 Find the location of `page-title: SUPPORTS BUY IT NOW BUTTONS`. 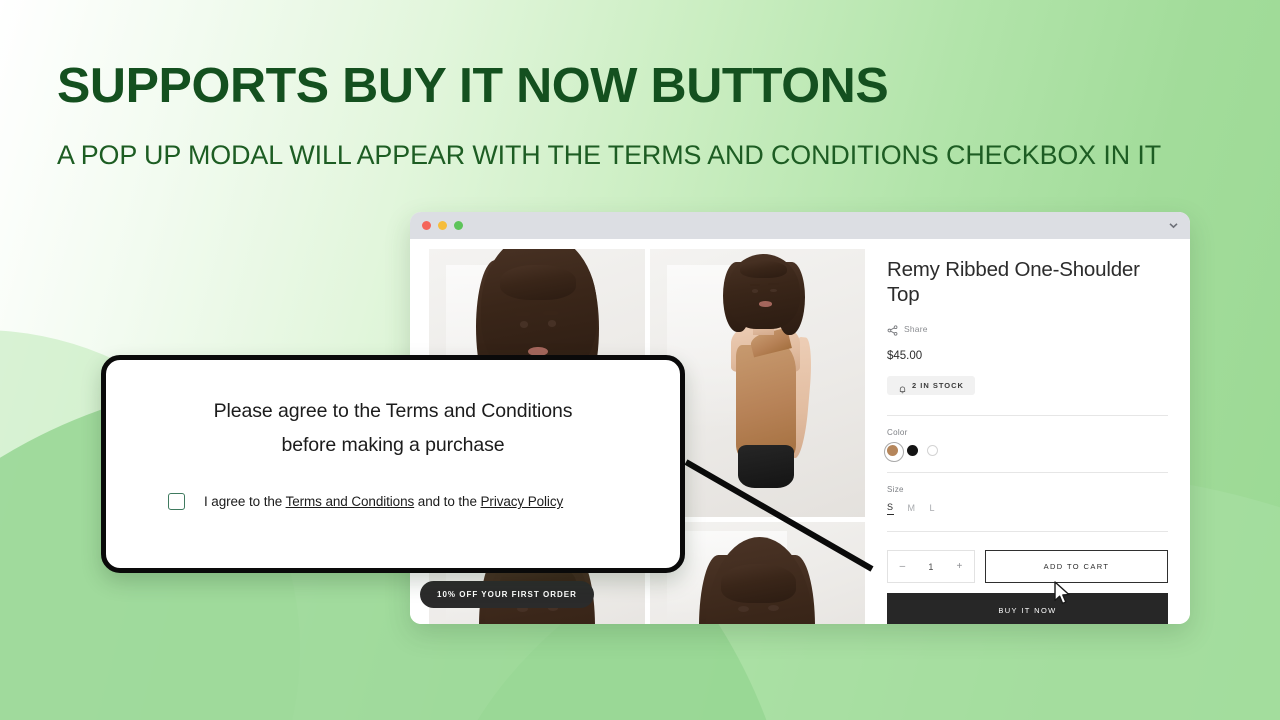

page-title: SUPPORTS BUY IT NOW BUTTONS is located at coordinates (473, 86).